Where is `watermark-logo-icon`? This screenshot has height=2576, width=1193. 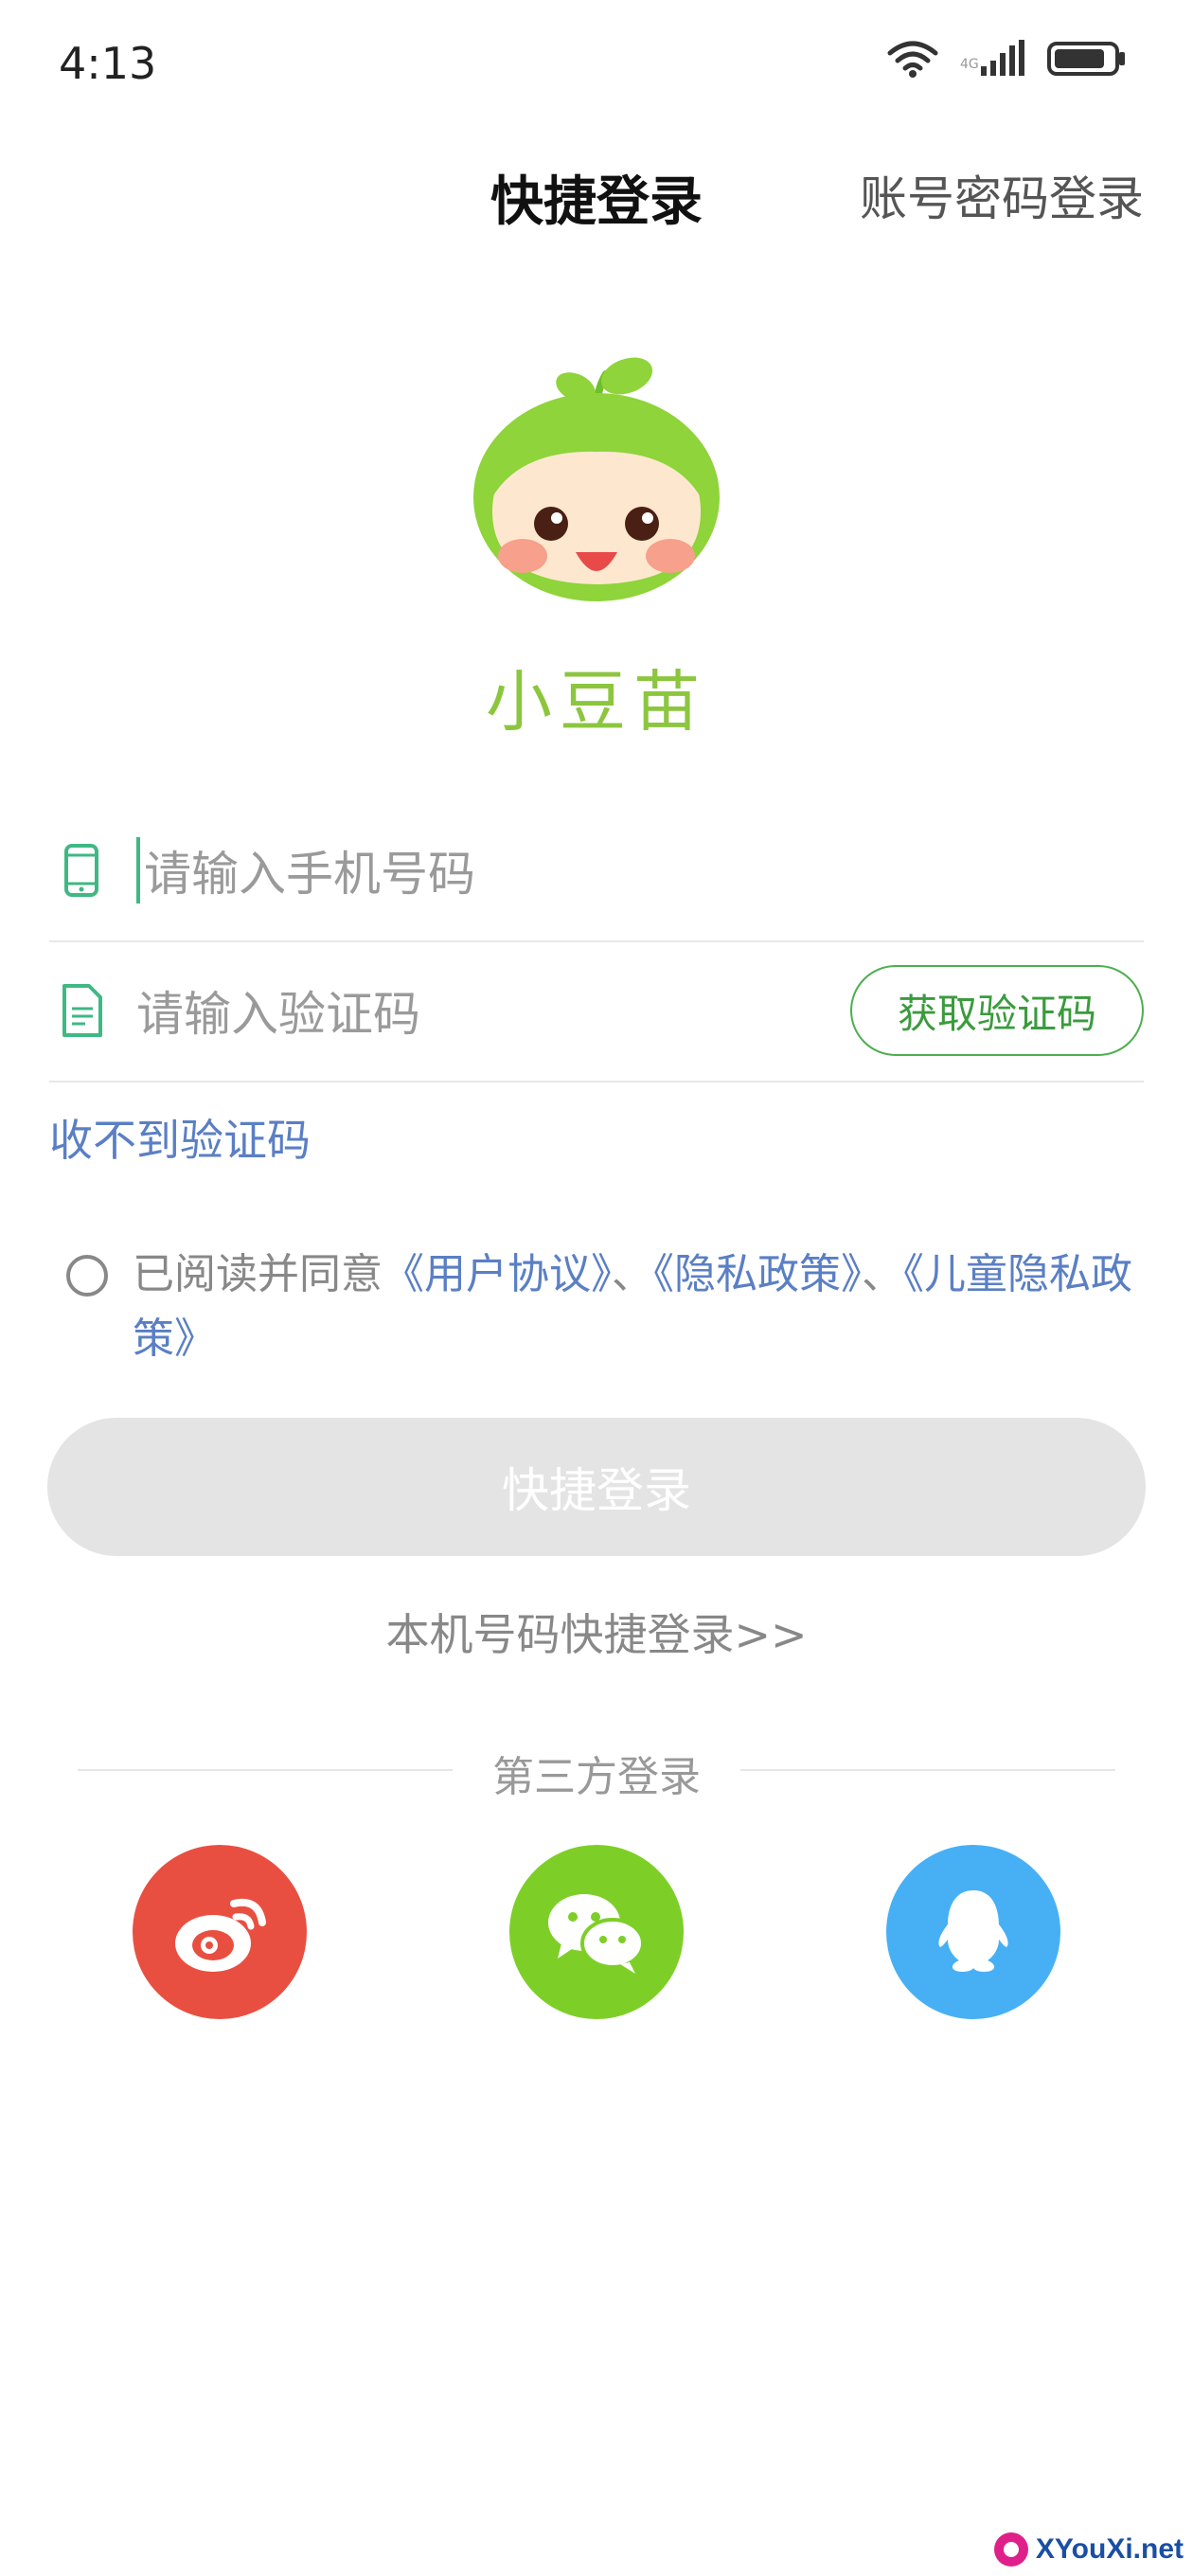
watermark-logo-icon is located at coordinates (1010, 2549).